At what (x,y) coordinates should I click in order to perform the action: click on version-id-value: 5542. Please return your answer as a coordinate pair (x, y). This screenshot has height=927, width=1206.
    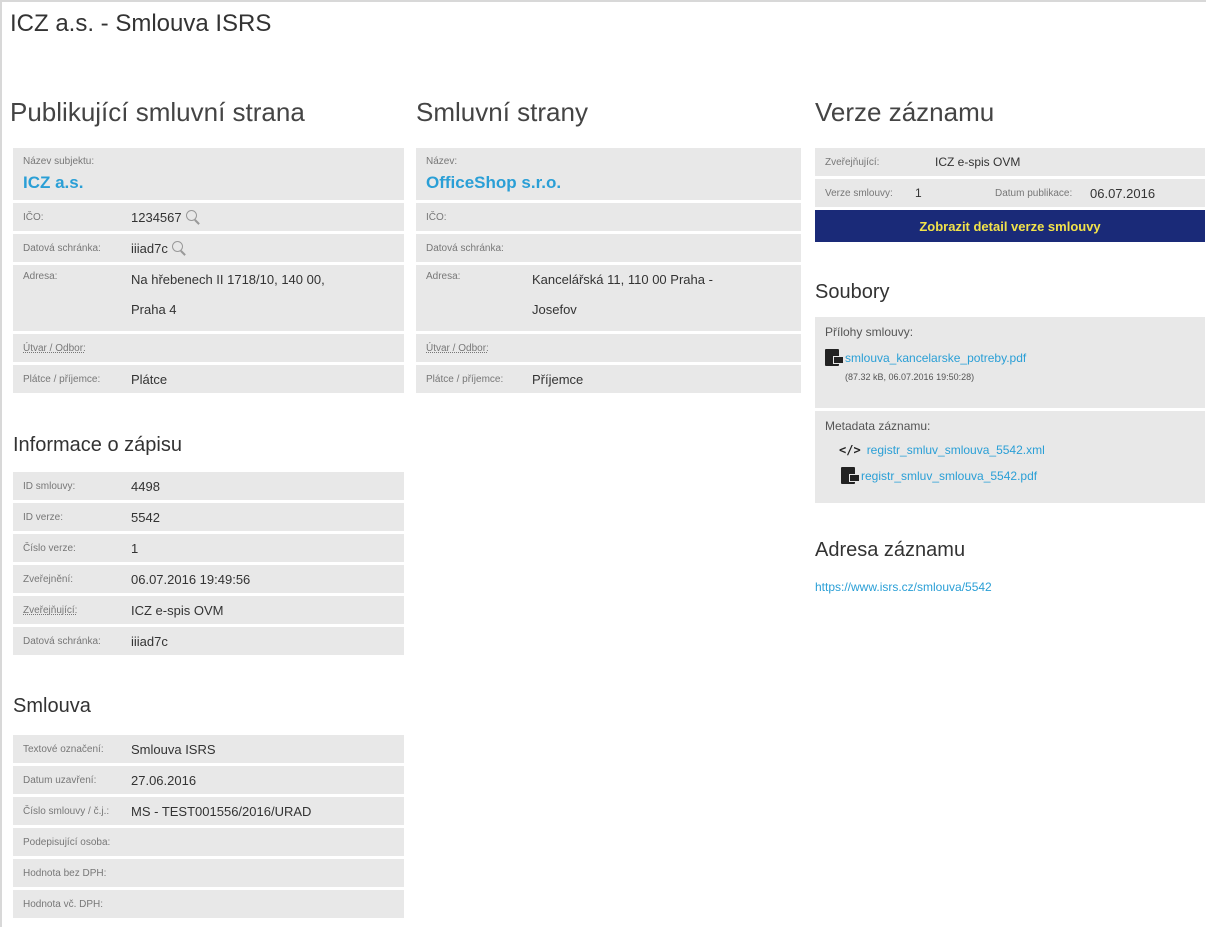
    Looking at the image, I should click on (145, 517).